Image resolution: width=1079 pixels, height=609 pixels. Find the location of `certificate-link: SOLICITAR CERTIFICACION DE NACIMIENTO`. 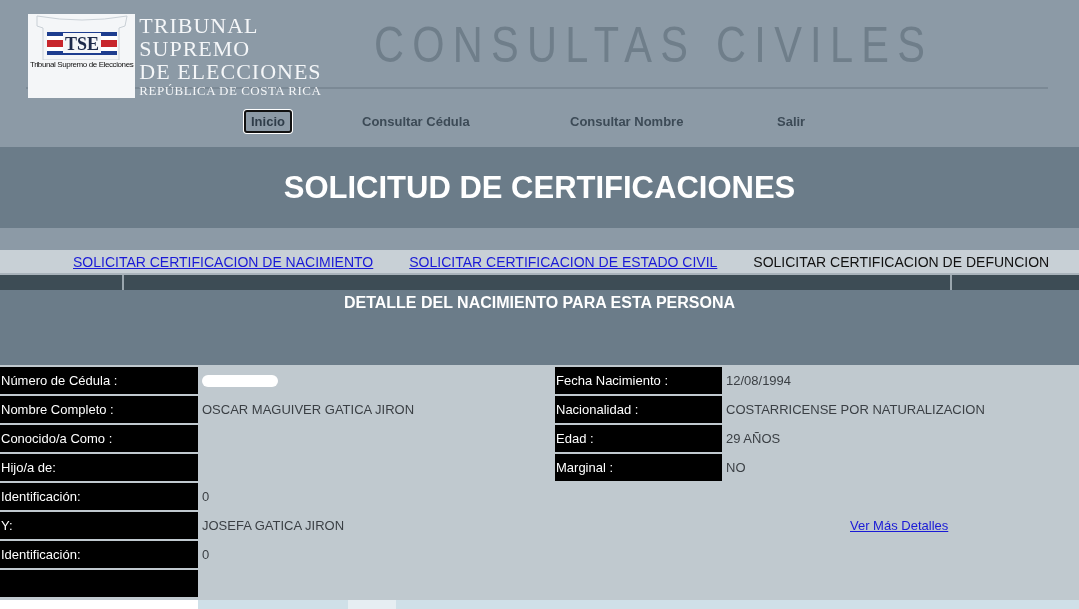

certificate-link: SOLICITAR CERTIFICACION DE NACIMIENTO is located at coordinates (223, 261).